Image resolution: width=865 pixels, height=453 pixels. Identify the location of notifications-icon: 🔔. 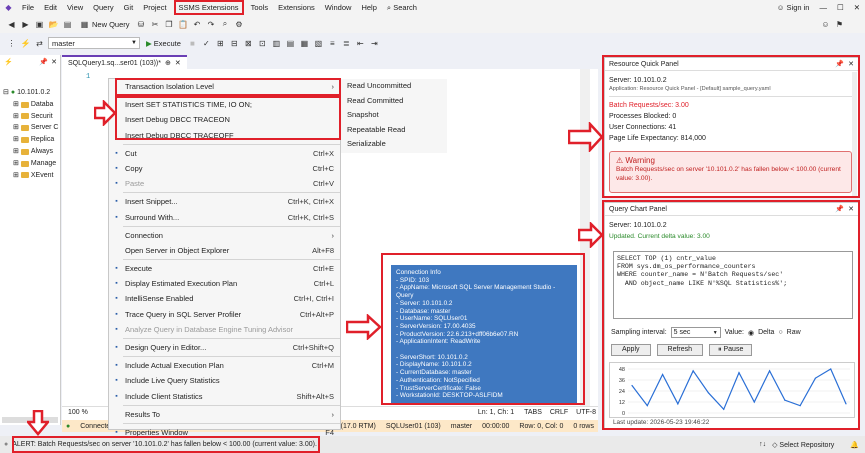
(857, 445).